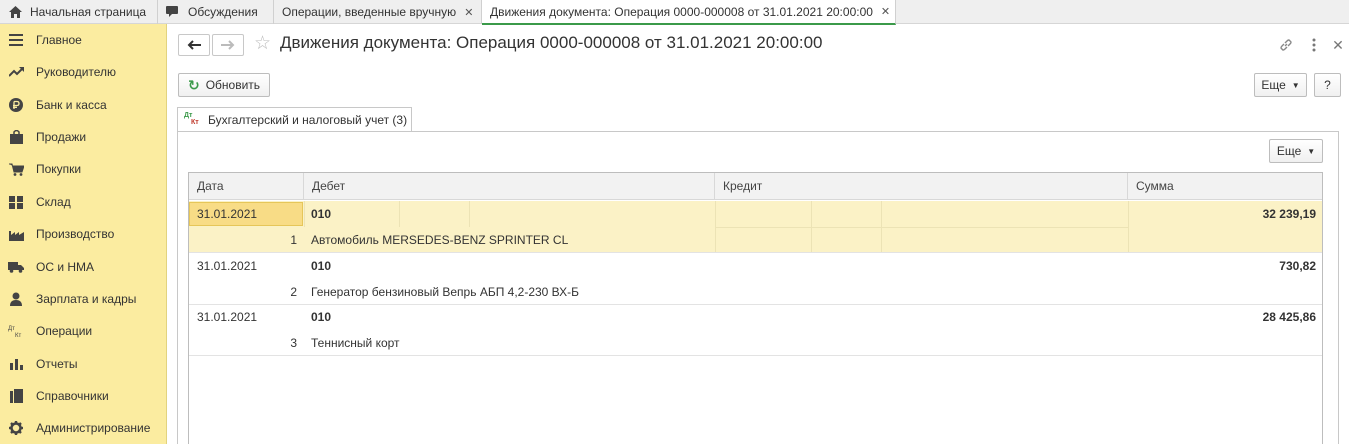 The height and width of the screenshot is (444, 1349). What do you see at coordinates (11, 329) in the screenshot?
I see `svg-text: Дт` at bounding box center [11, 329].